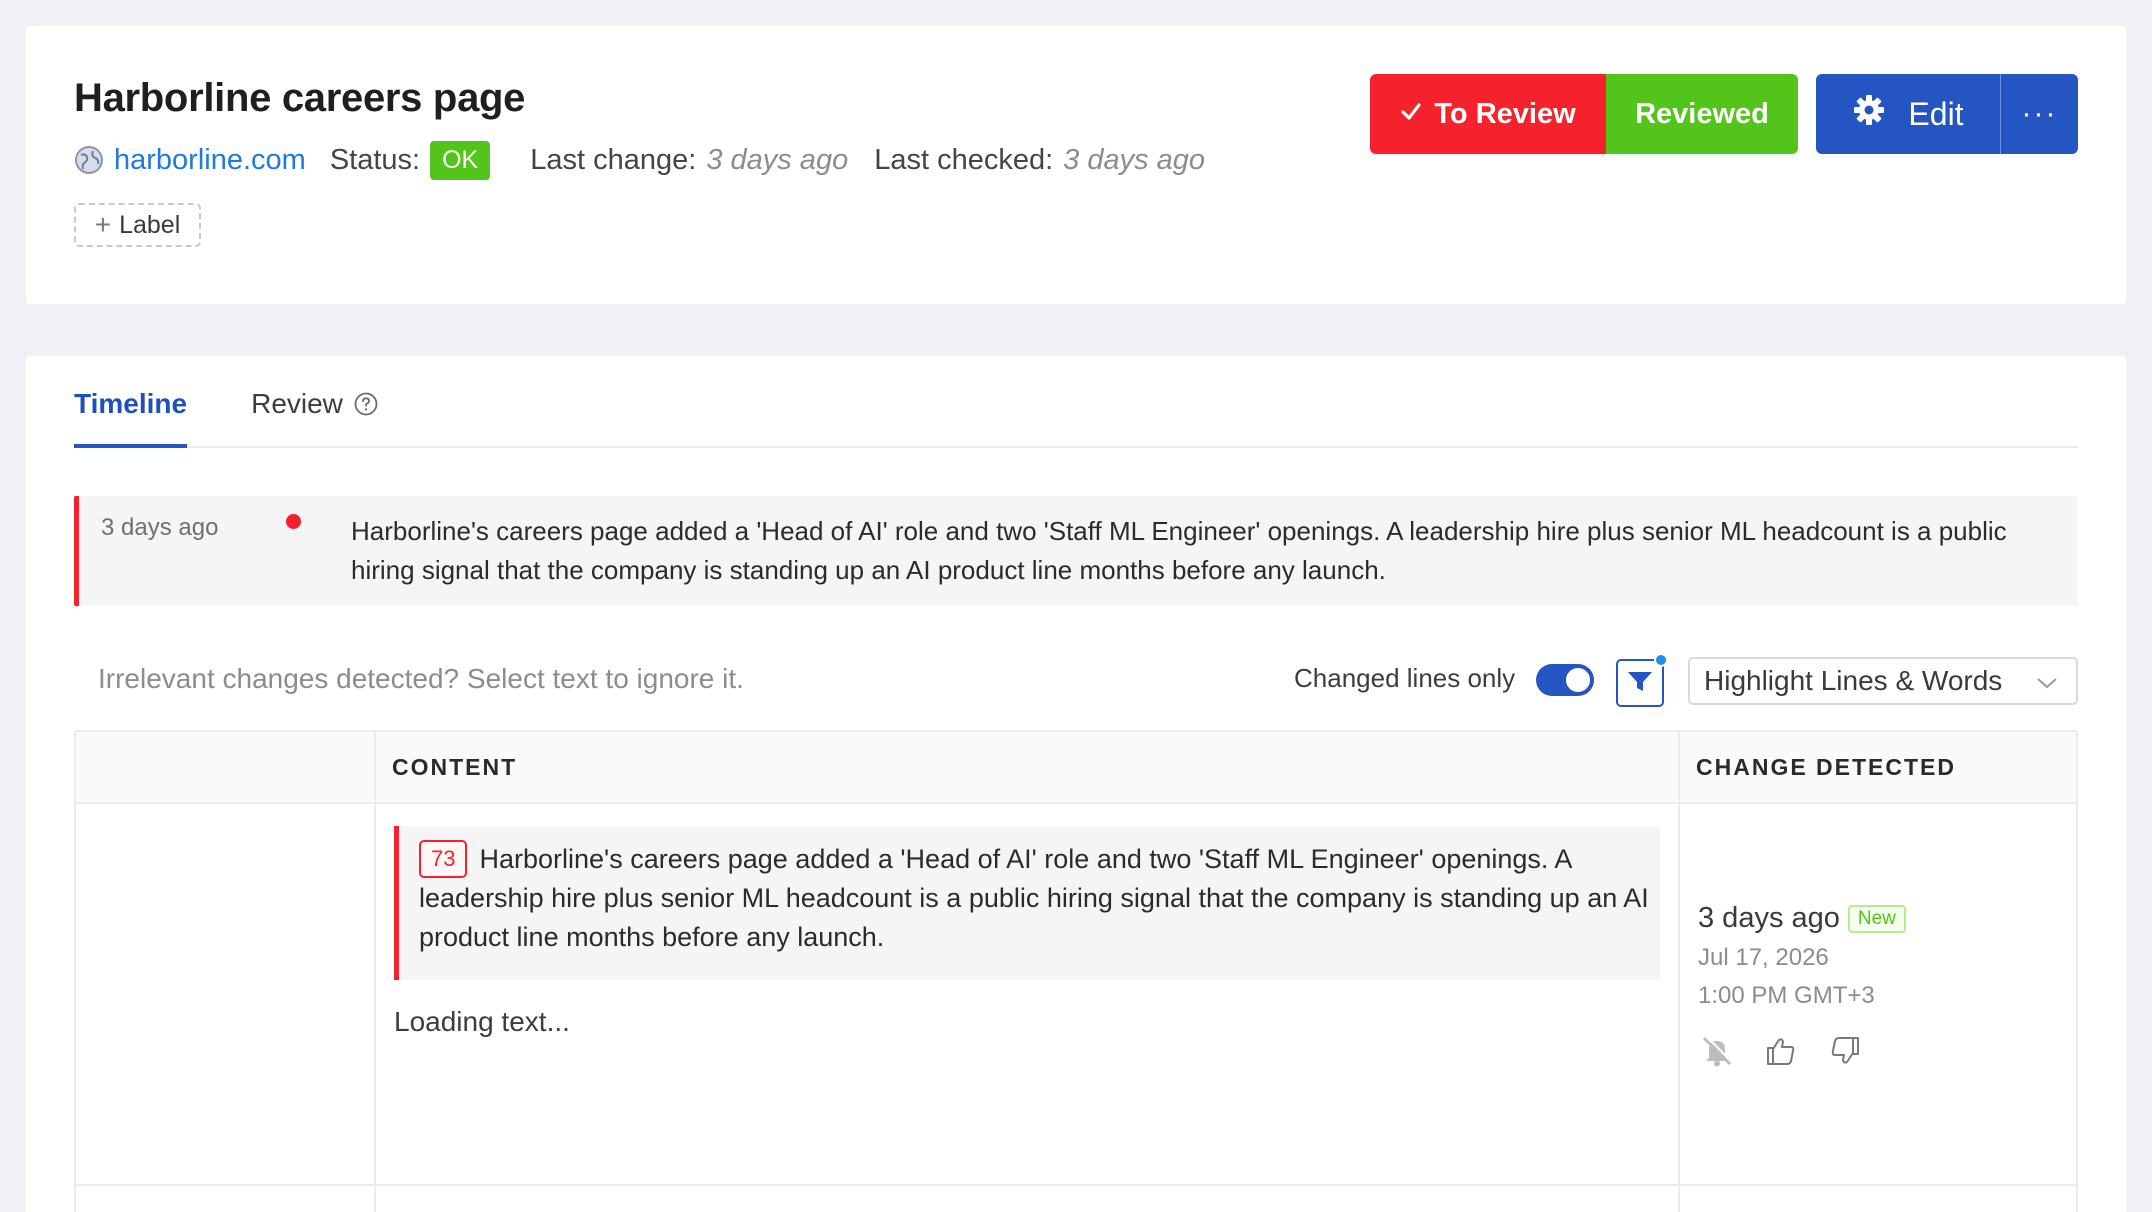  I want to click on tab-timeline: Timeline, so click(131, 418).